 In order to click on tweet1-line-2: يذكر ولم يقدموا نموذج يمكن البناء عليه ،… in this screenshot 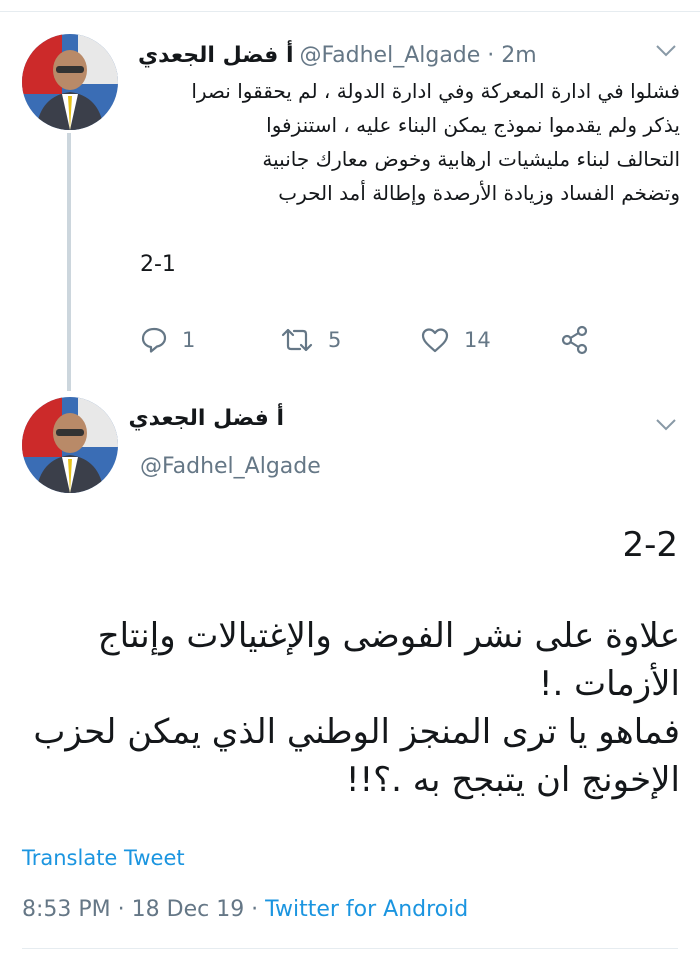, I will do `click(473, 125)`.